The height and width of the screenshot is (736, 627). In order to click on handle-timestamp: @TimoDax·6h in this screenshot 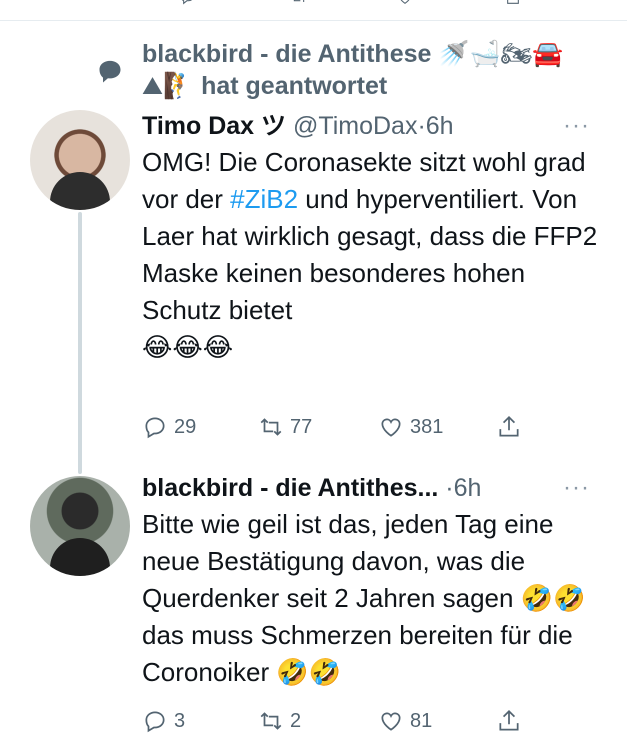, I will do `click(373, 126)`.